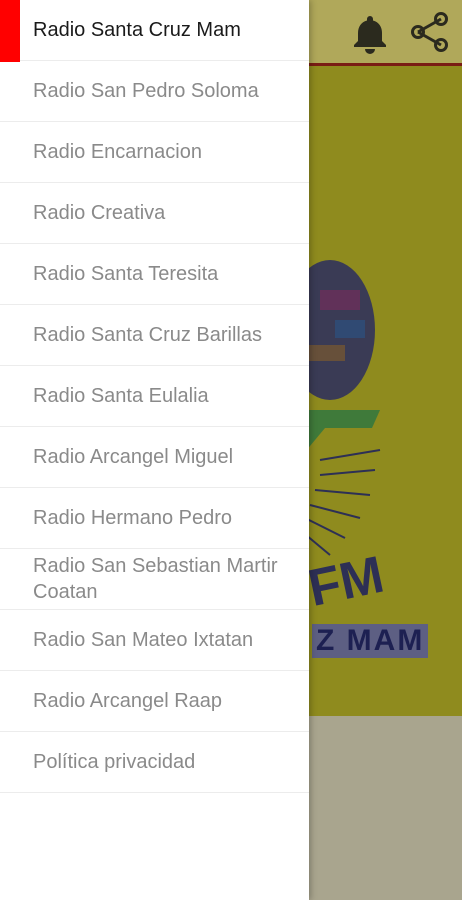  I want to click on drawer-item-radio-san-mateo-ixtatan: Radio San Mateo Ixtatan, so click(154, 640).